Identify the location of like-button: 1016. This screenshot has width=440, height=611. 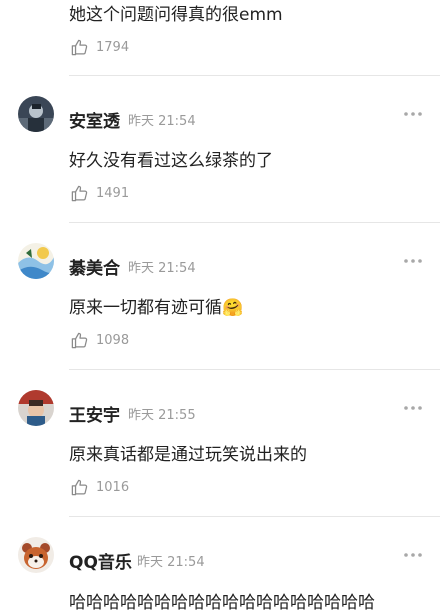
(99, 487).